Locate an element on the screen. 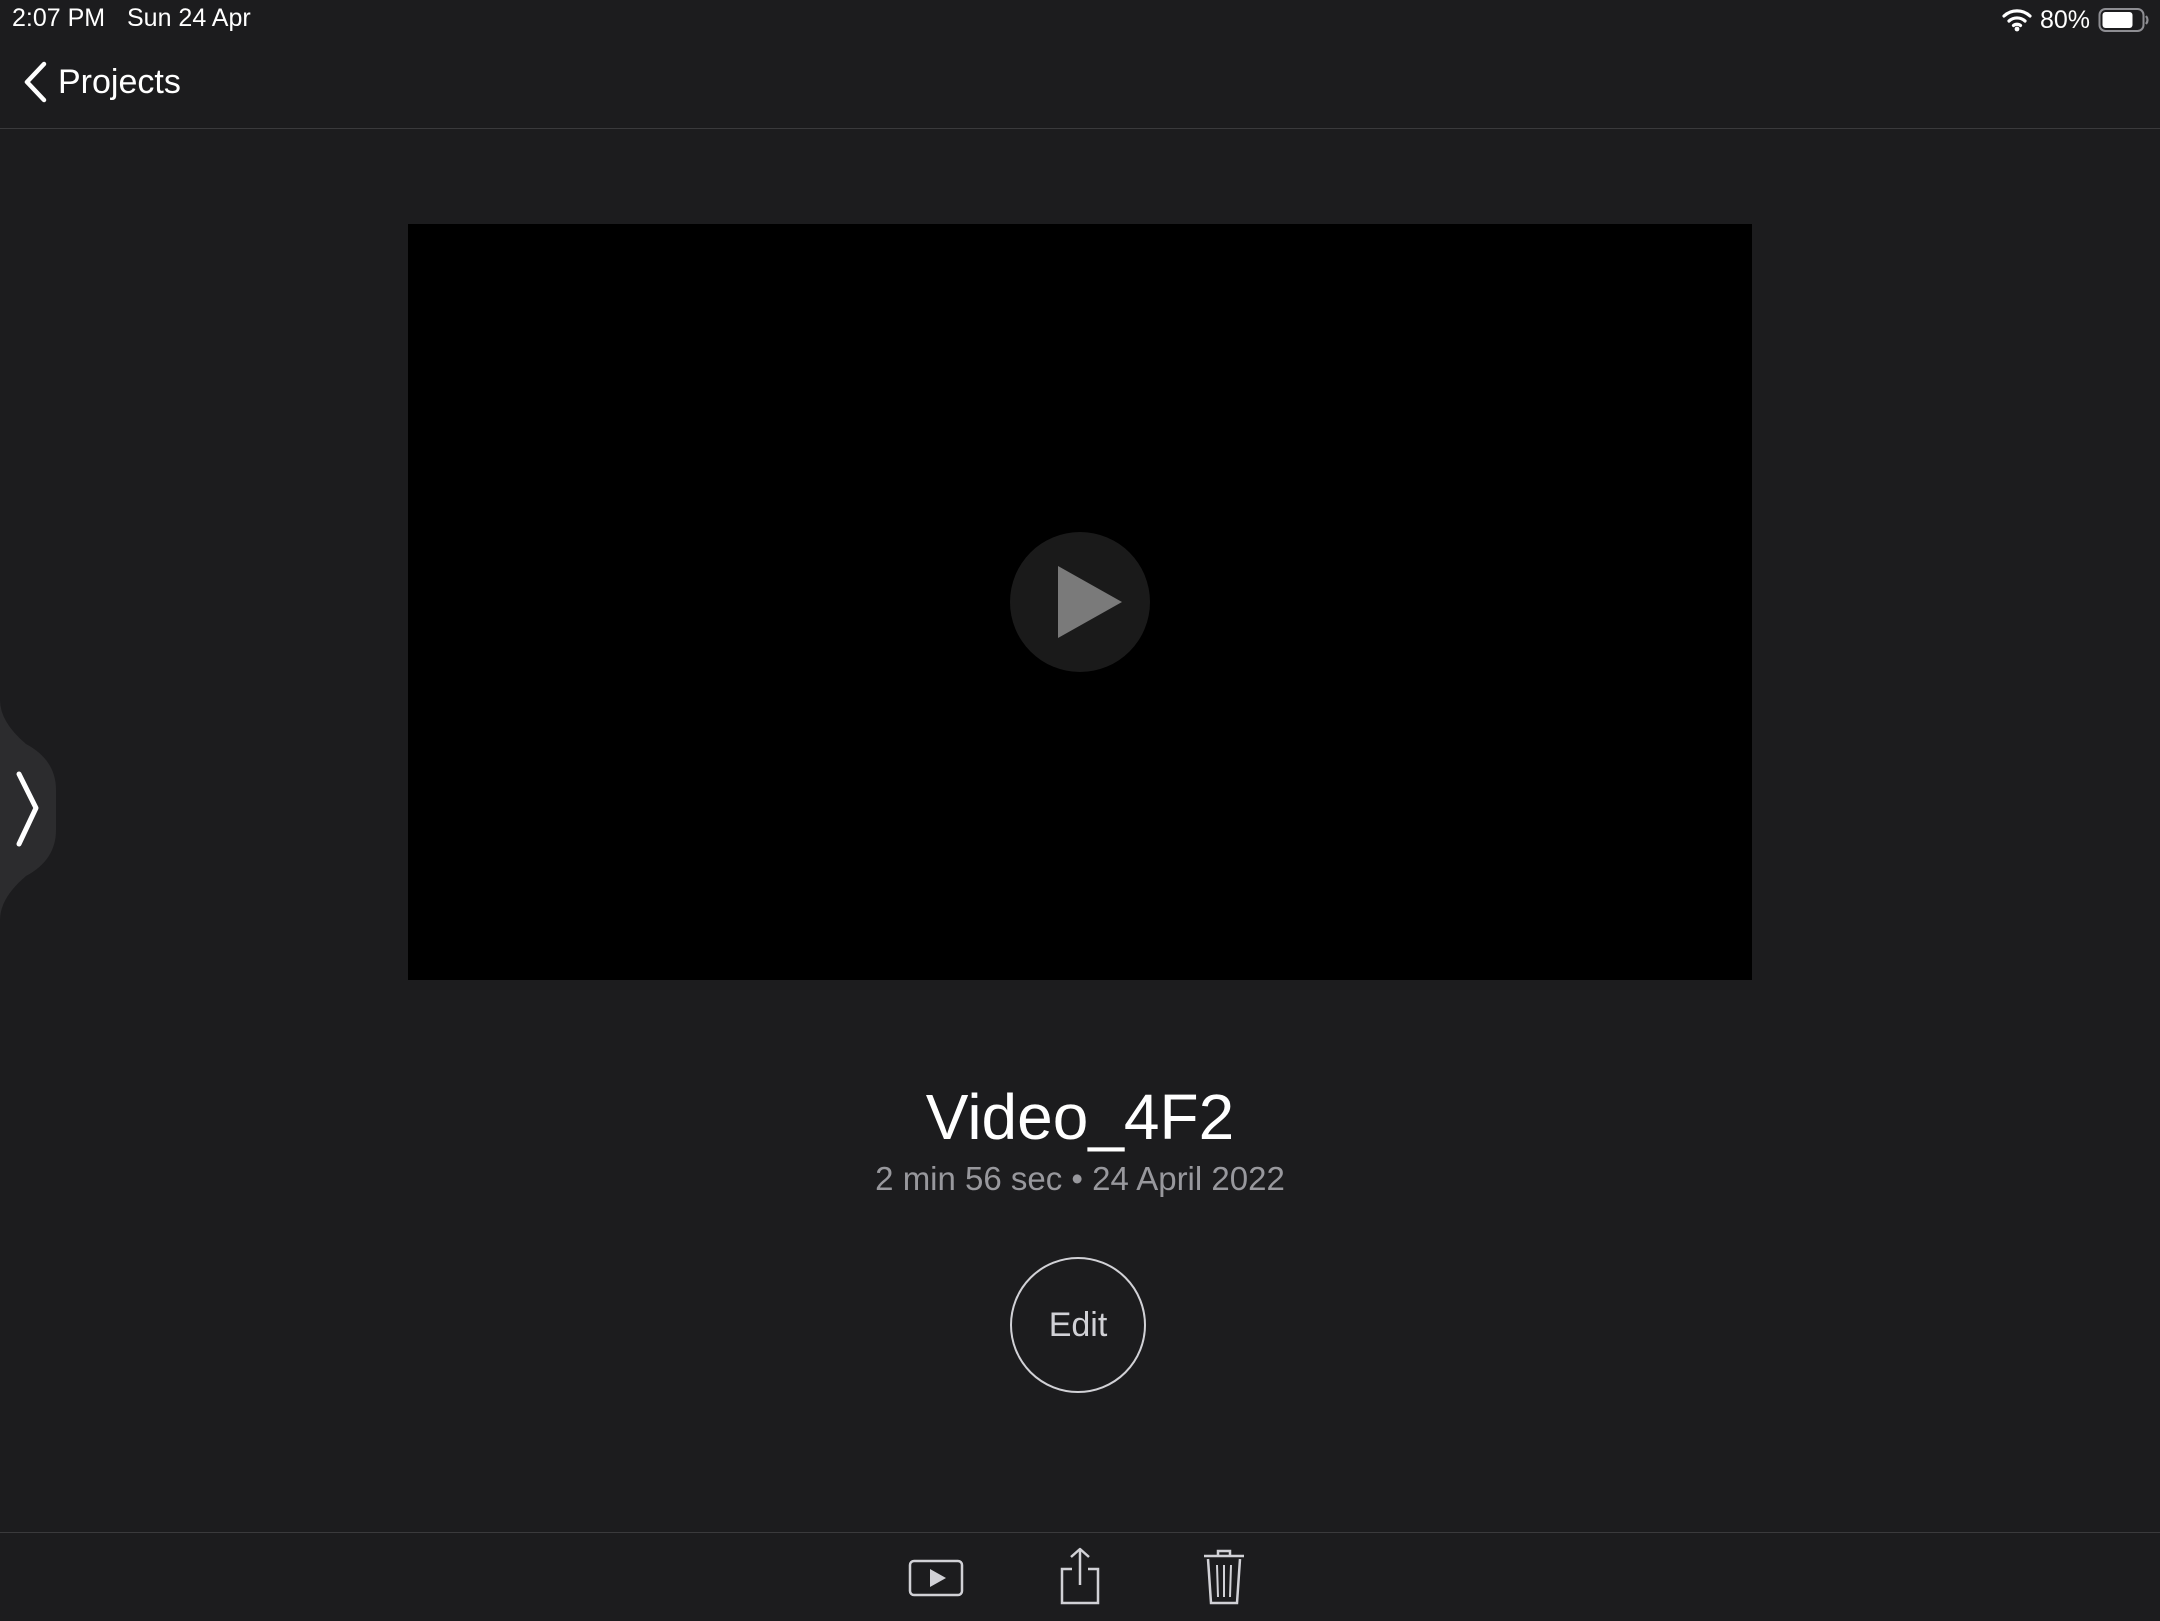  status-time: 2:07 PM is located at coordinates (59, 18).